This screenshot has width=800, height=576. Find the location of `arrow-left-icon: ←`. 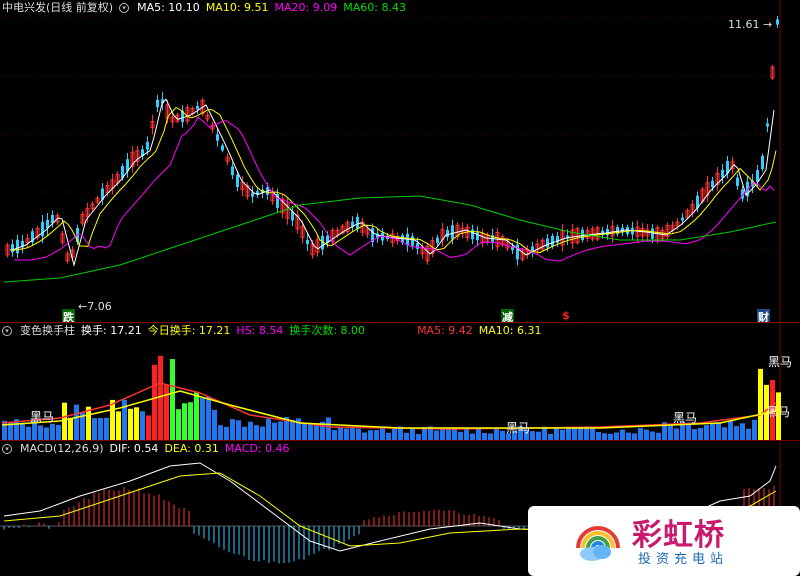

arrow-left-icon: ← is located at coordinates (83, 306).